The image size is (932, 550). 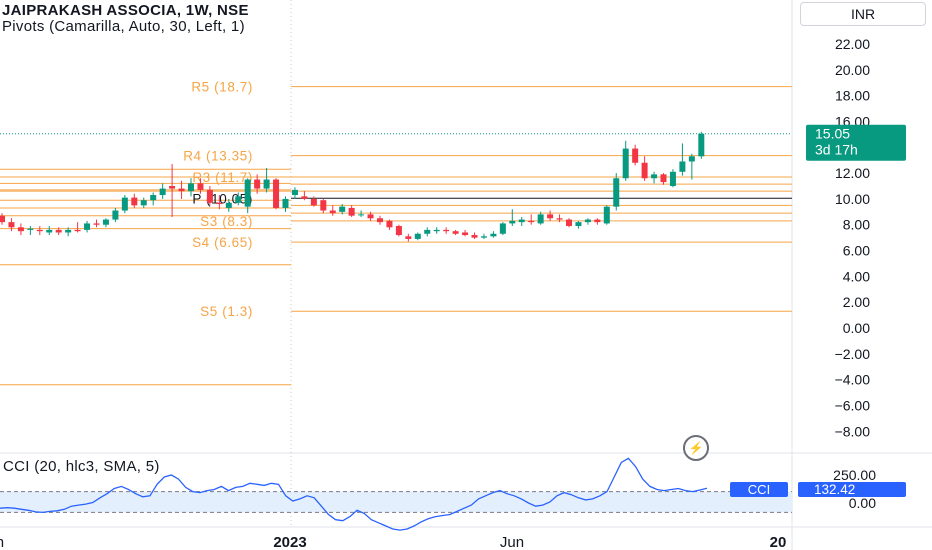 I want to click on bar-countdown: 3d 17h, so click(x=836, y=150).